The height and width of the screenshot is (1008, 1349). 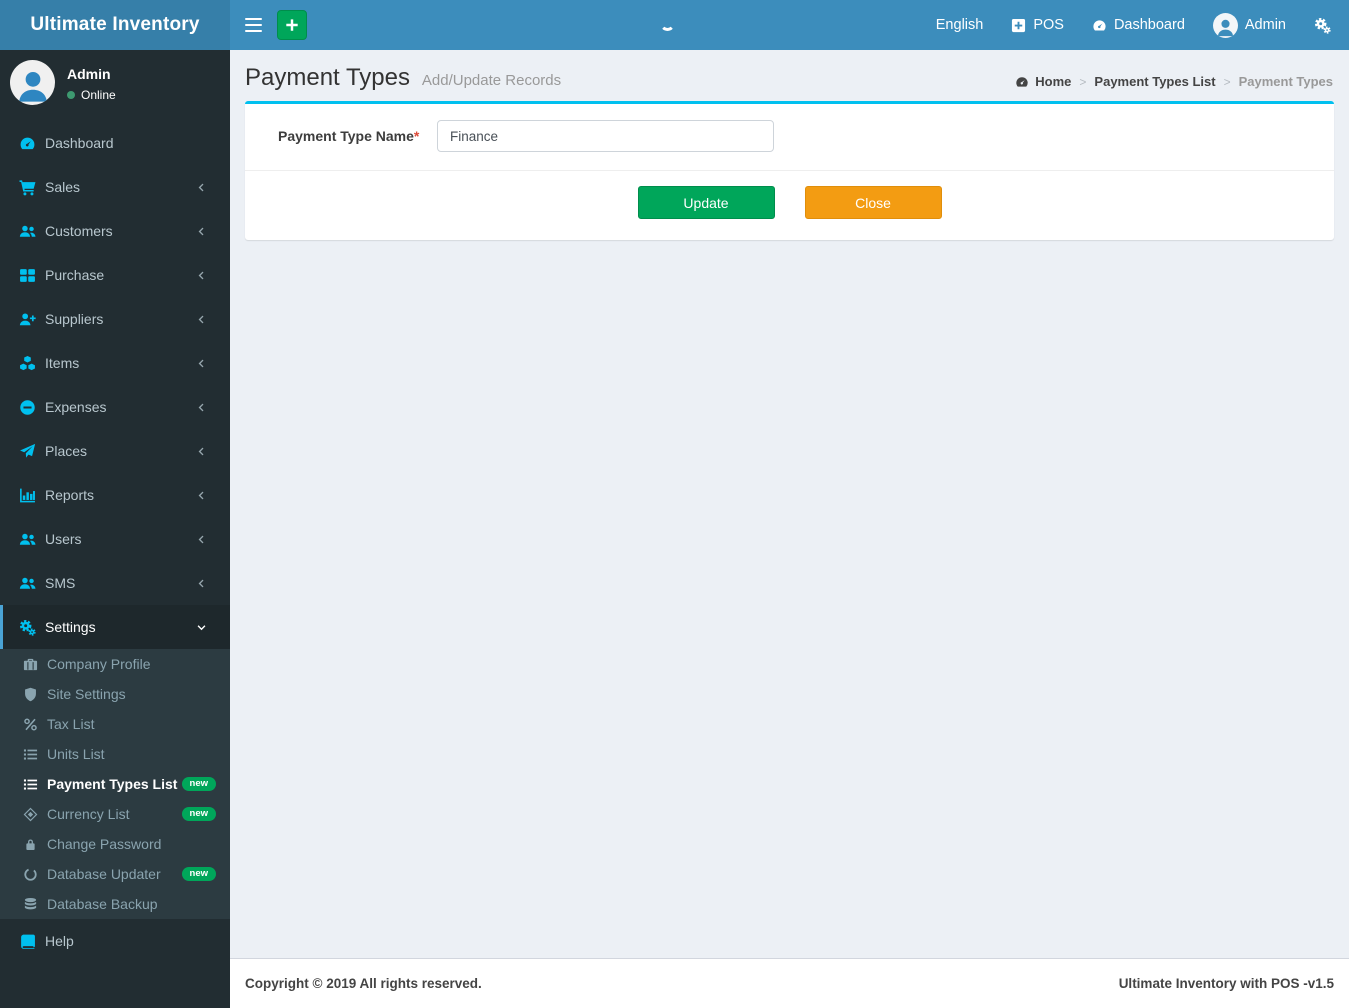 I want to click on form-actions: Update Close, so click(x=789, y=205).